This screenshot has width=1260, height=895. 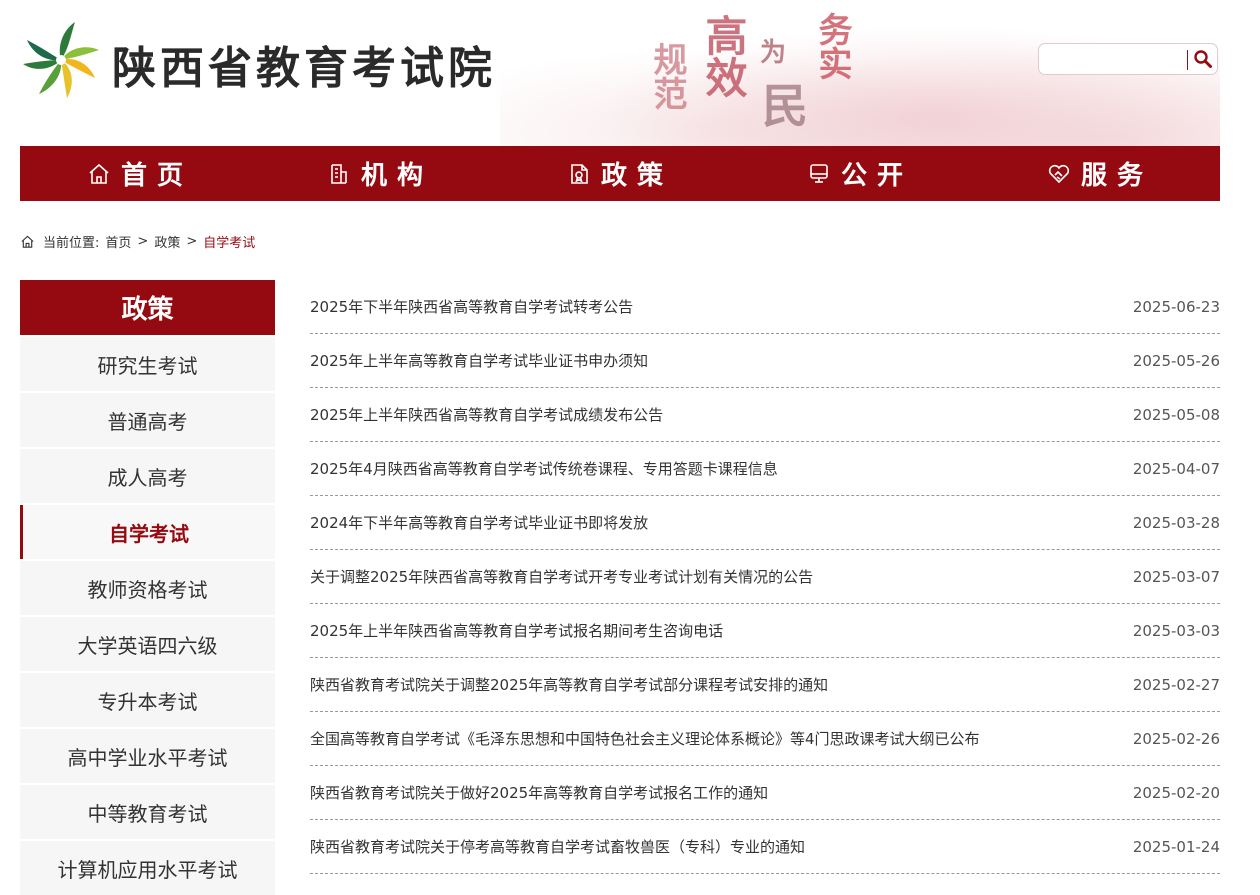 I want to click on list-item: 2025年下半年陕西省高等教育自学考试转考公告 2025-06-23, so click(x=765, y=307).